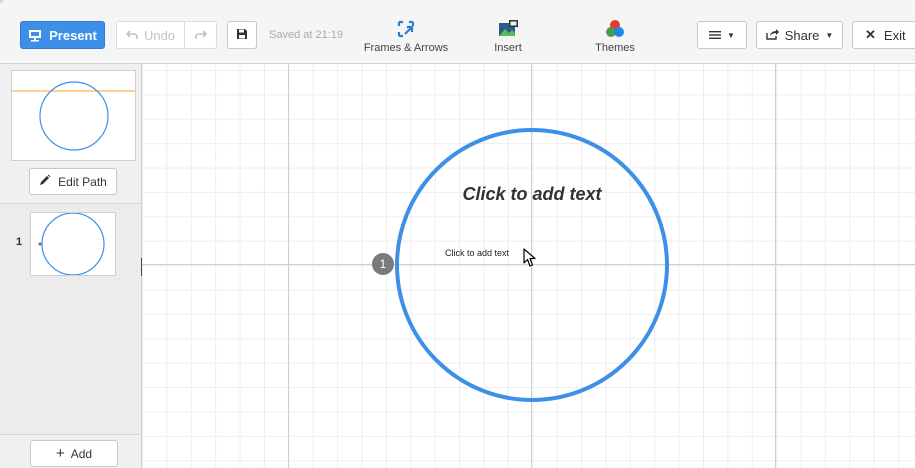  Describe the element at coordinates (306, 35) in the screenshot. I see `saved-status: Saved at 21:19` at that location.